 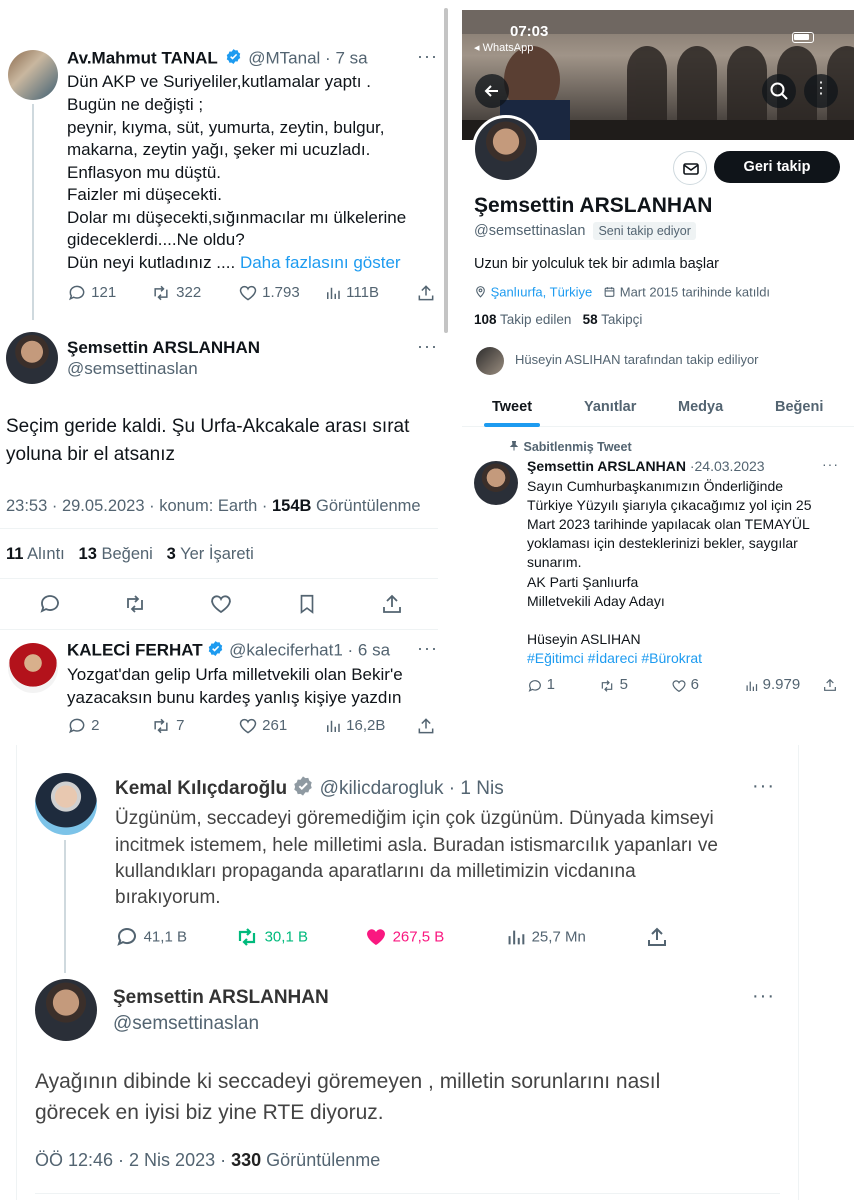 What do you see at coordinates (284, 57) in the screenshot?
I see `author-handle: @MTanal` at bounding box center [284, 57].